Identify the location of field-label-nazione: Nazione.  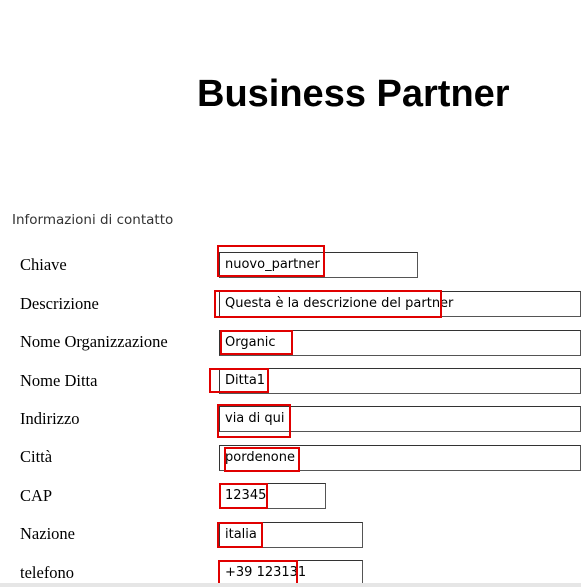
(47, 533).